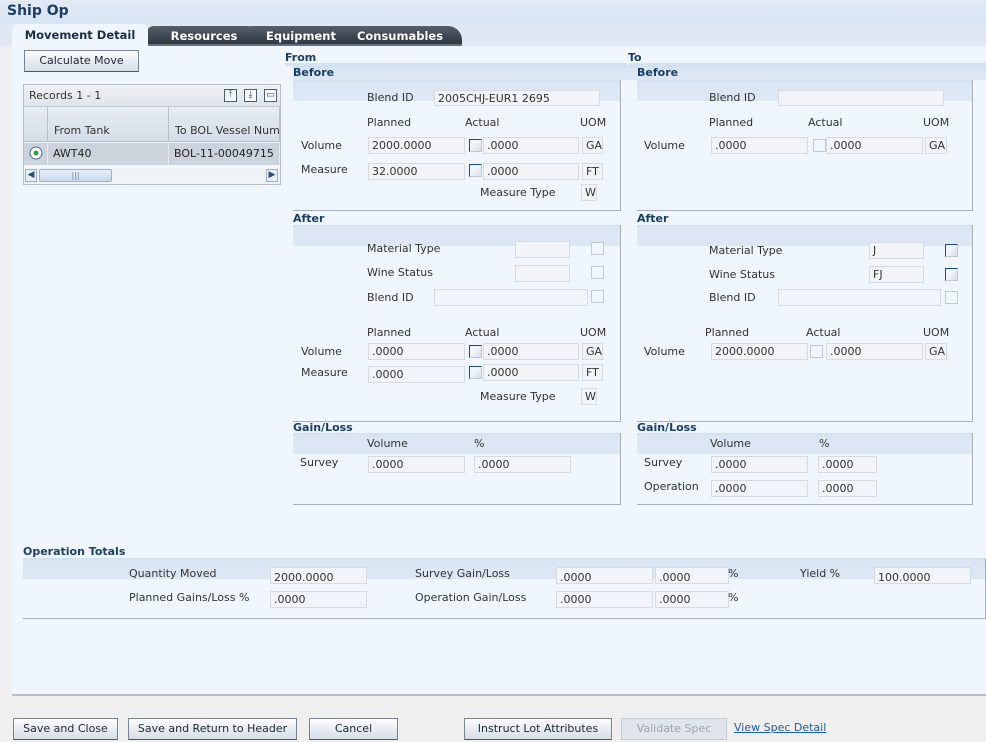 The height and width of the screenshot is (742, 986). What do you see at coordinates (224, 124) in the screenshot?
I see `column-header-to-bol-vessel-number: To BOL Vessel Number` at bounding box center [224, 124].